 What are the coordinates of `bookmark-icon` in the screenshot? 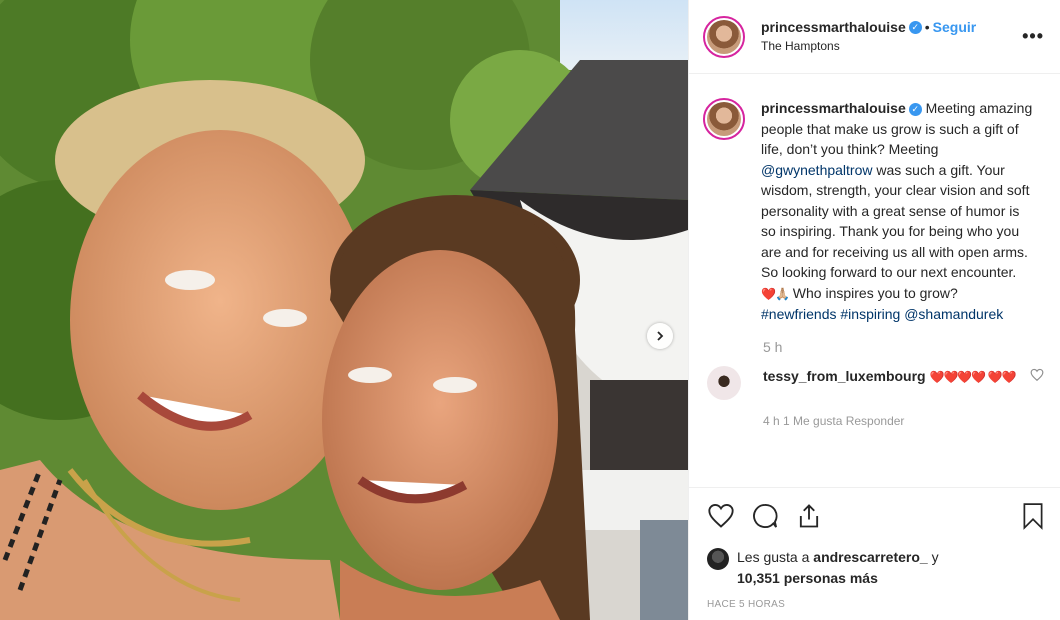 It's located at (1033, 516).